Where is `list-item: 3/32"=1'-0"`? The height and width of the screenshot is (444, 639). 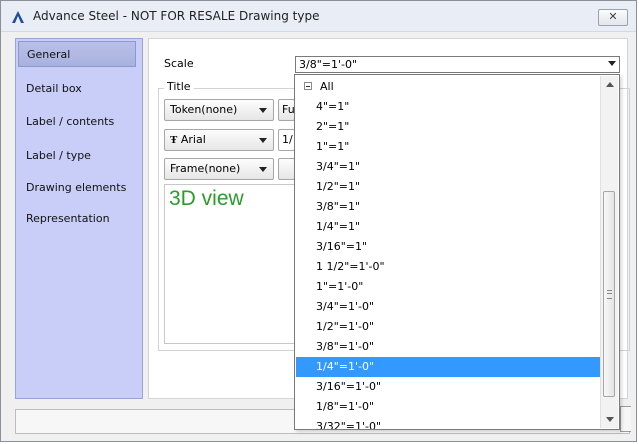
list-item: 3/32"=1'-0" is located at coordinates (448, 423).